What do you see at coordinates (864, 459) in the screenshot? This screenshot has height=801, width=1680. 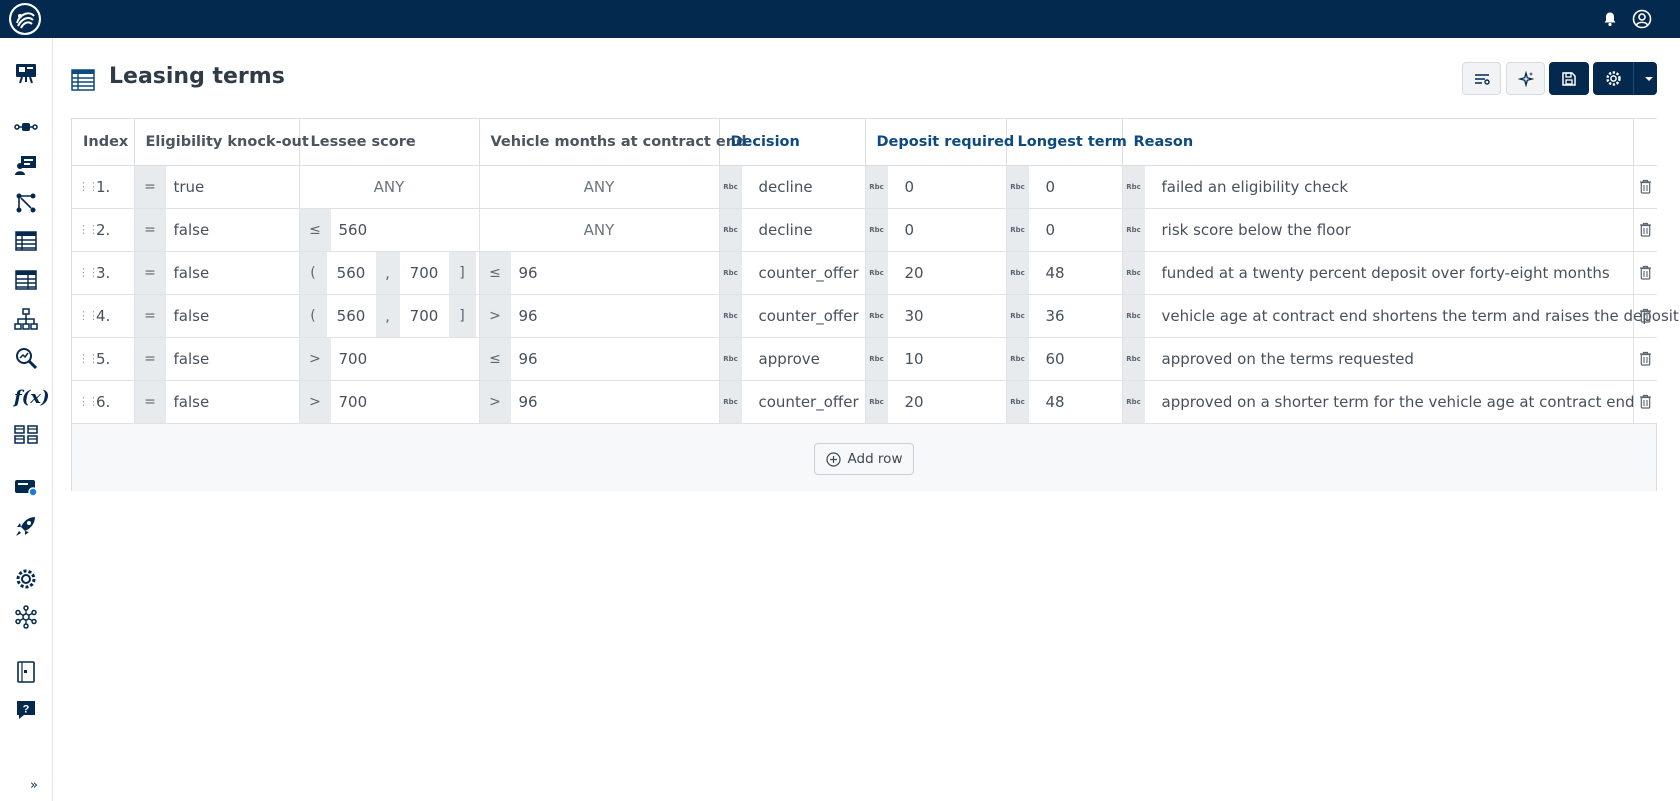 I see `add-row-button: Add row` at bounding box center [864, 459].